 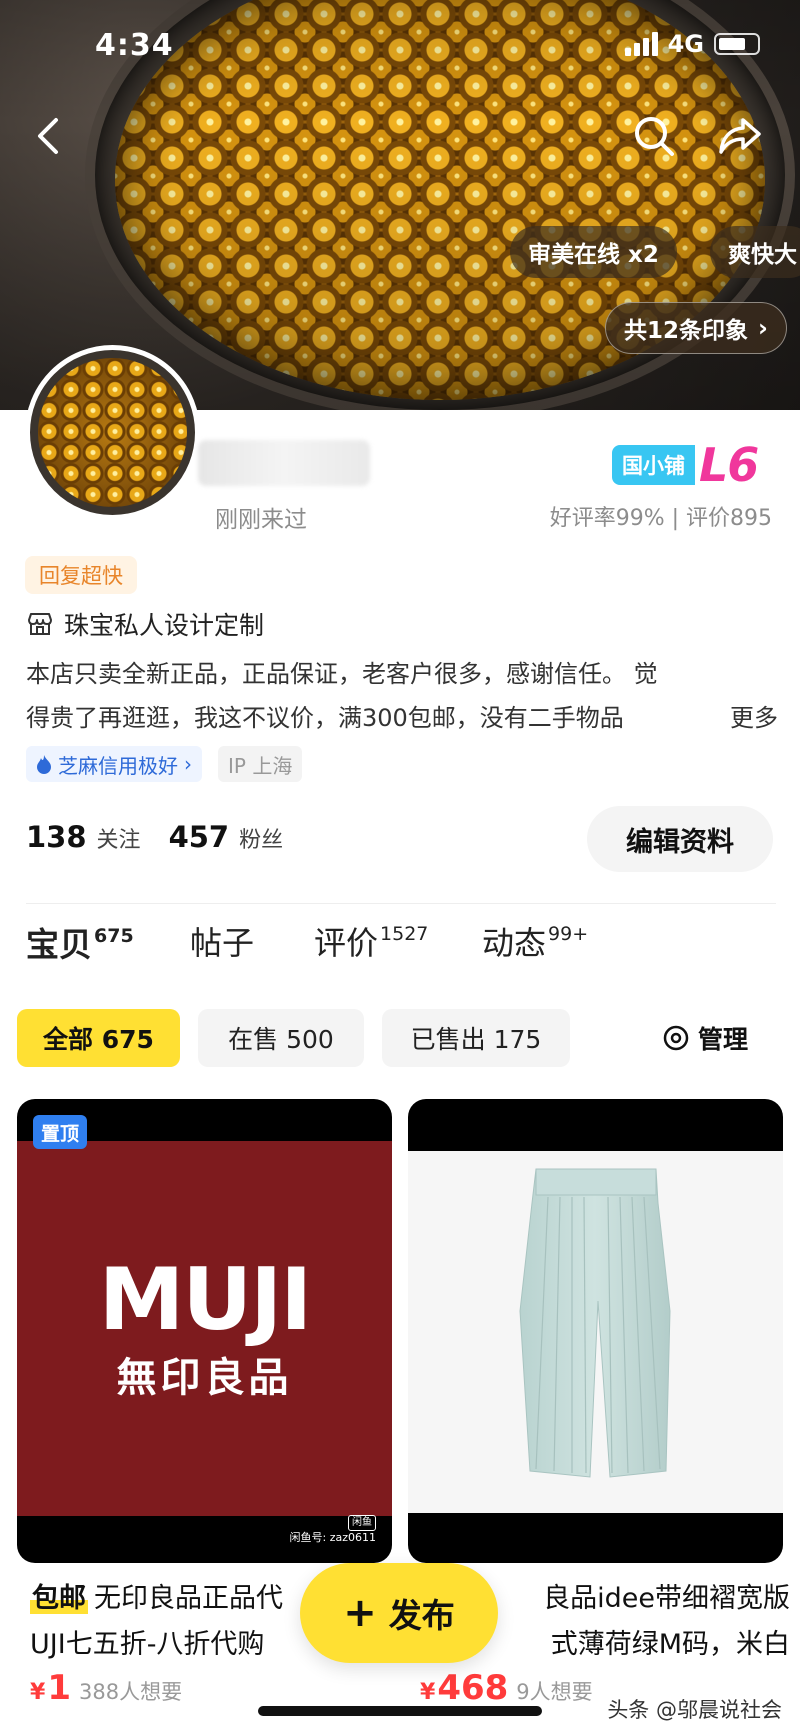 I want to click on description-line: 得贵了再逛逛，我这不议价，满300包邮，没有二手物品, so click(x=325, y=718).